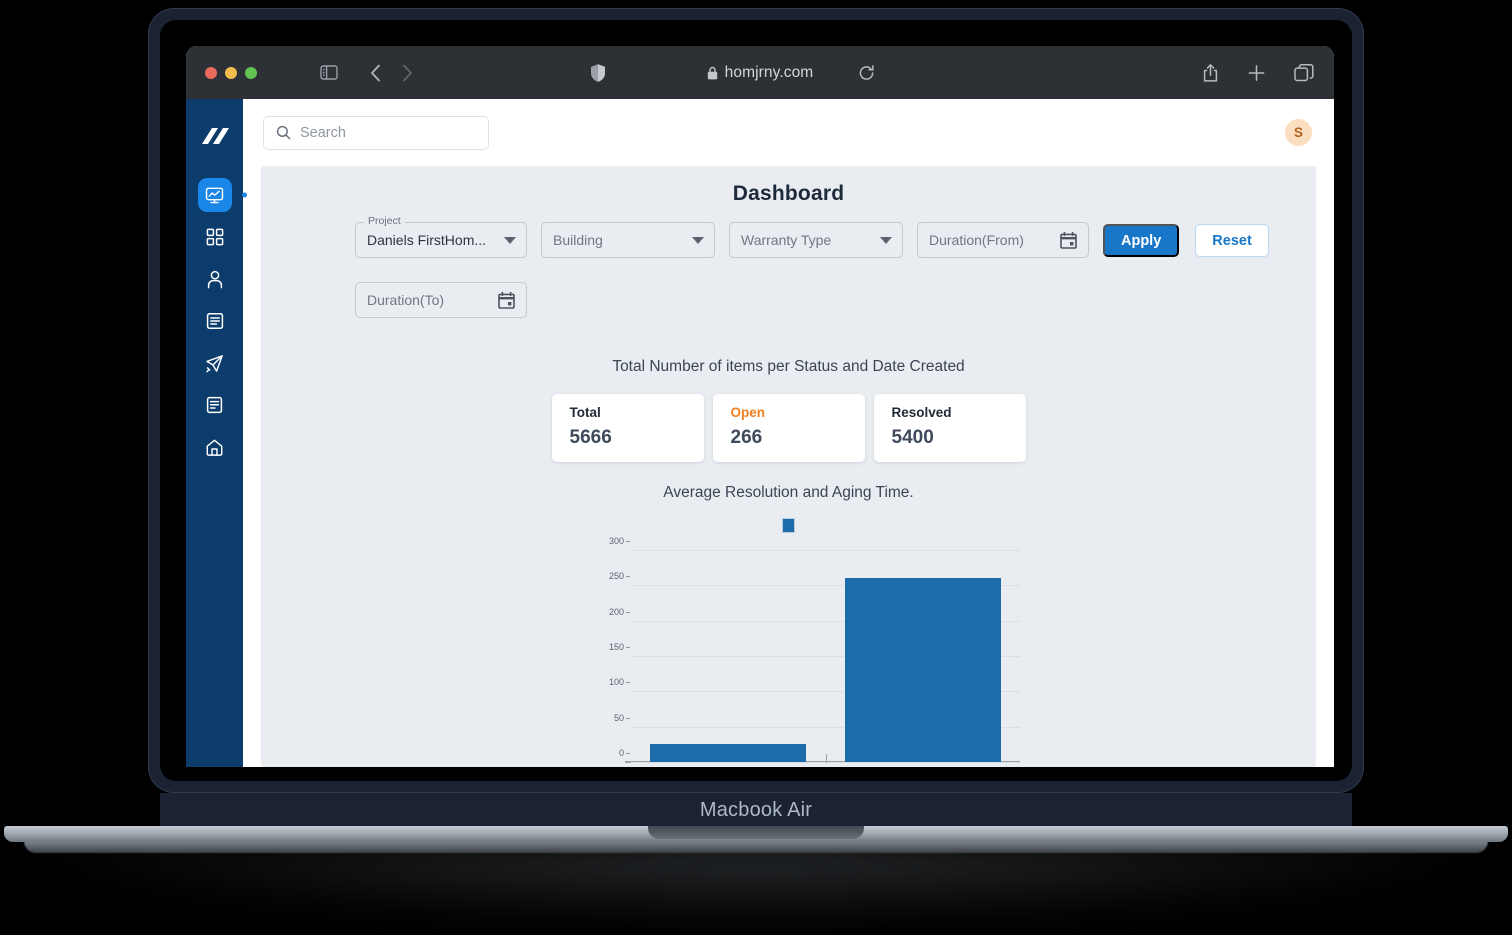 This screenshot has width=1512, height=935. I want to click on search-placeholder: Search, so click(323, 132).